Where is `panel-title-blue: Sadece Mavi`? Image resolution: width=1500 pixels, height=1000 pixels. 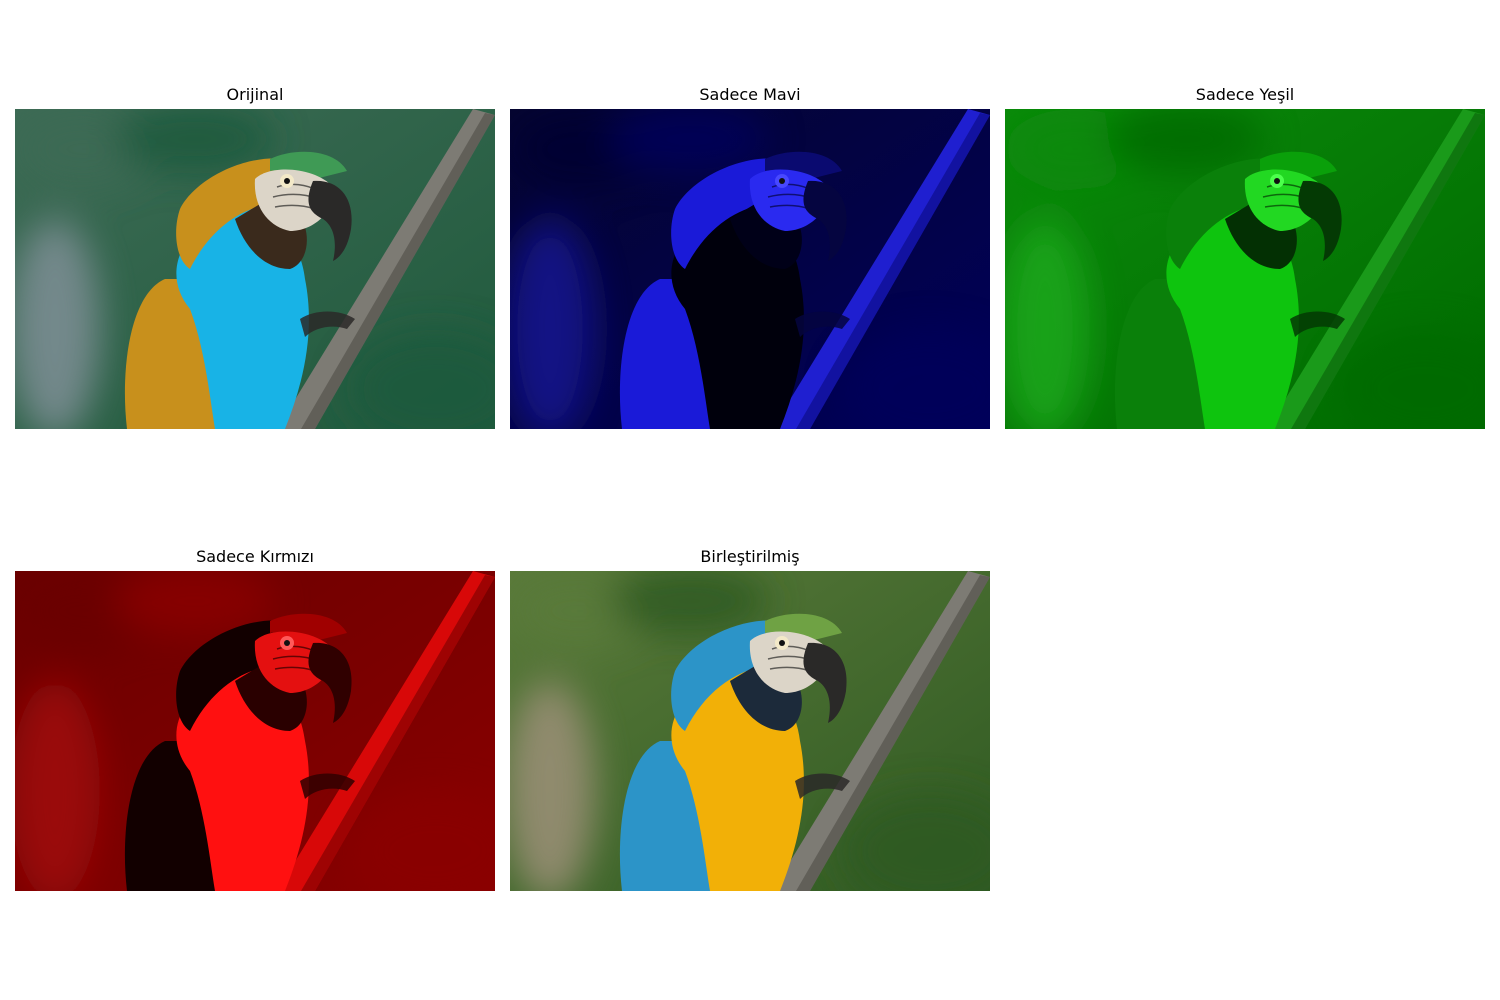
panel-title-blue: Sadece Mavi is located at coordinates (750, 94).